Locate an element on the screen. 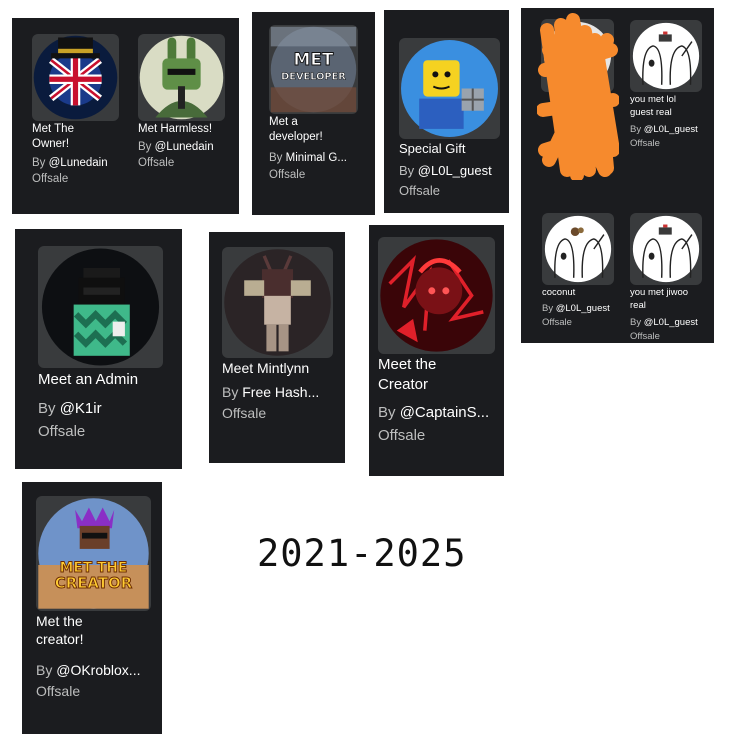 This screenshot has height=755, width=755. green-bunny-avatar-icon is located at coordinates (181, 77).